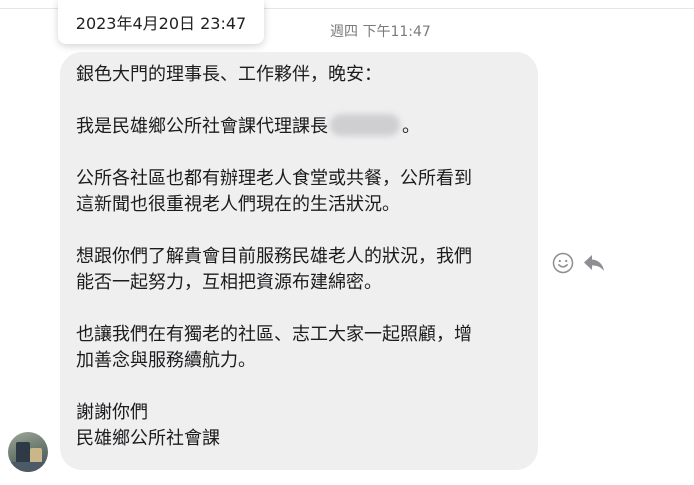 The image size is (694, 485). I want to click on reply-icon, so click(594, 263).